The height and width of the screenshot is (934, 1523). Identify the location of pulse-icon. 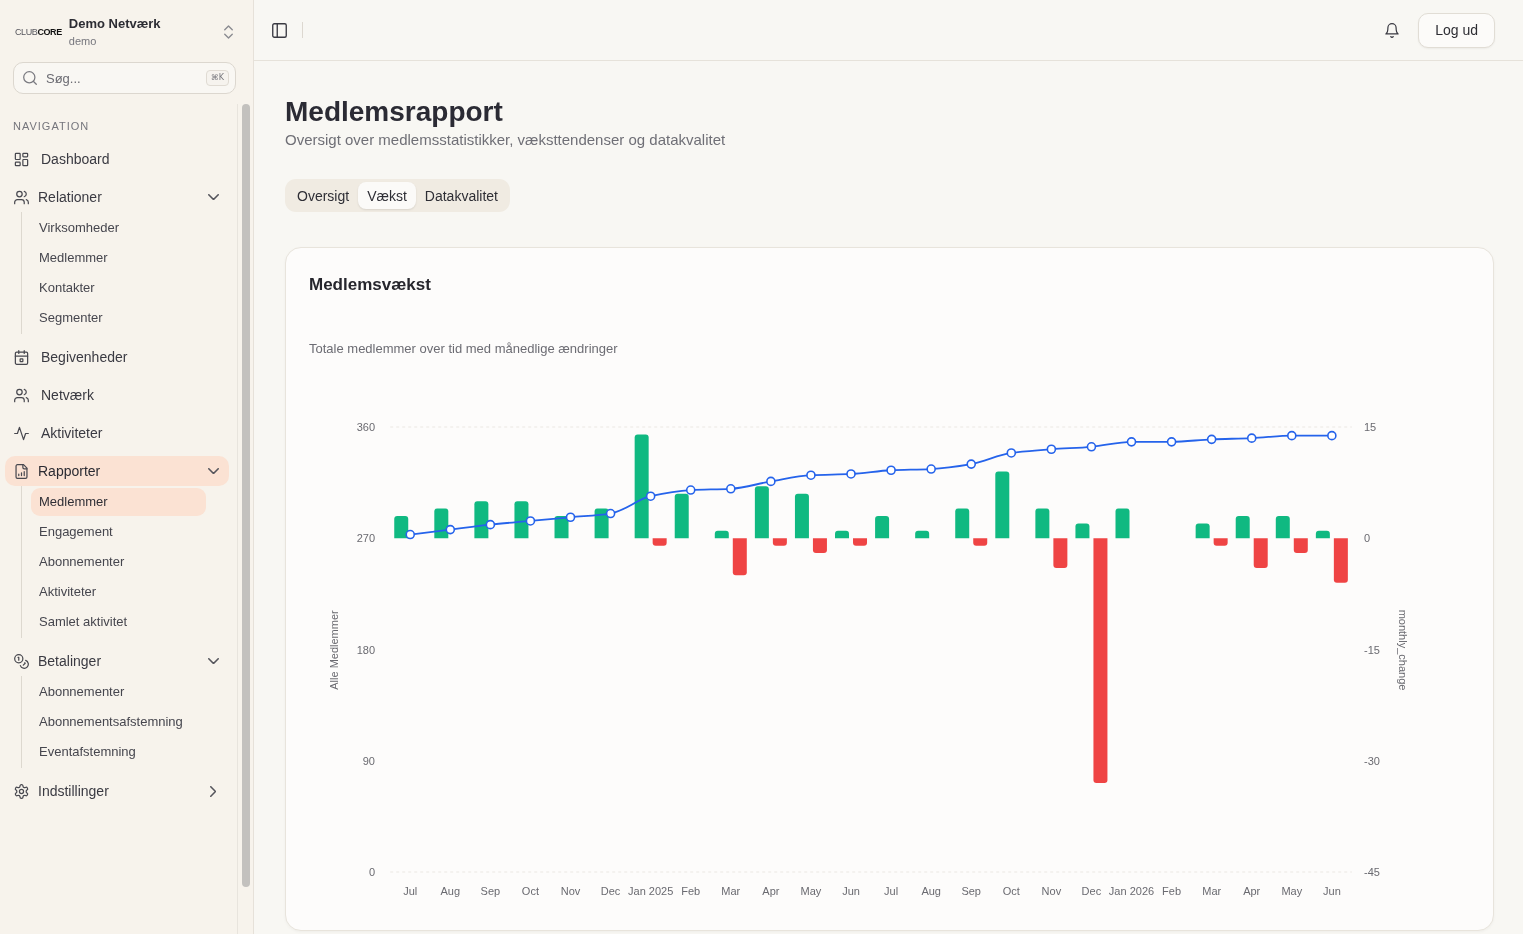
(21, 433).